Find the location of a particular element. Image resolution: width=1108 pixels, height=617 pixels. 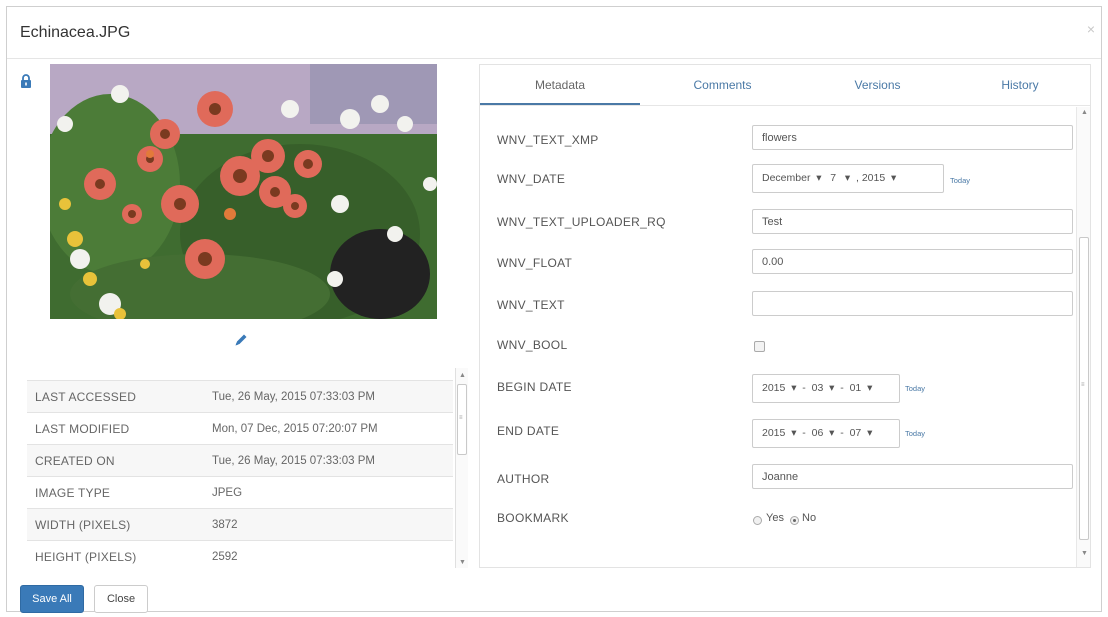

field-label: BOOKMARK is located at coordinates (533, 518).